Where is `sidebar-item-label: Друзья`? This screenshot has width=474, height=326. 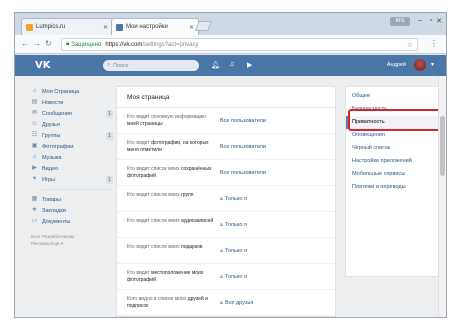
sidebar-item-label: Друзья is located at coordinates (51, 124).